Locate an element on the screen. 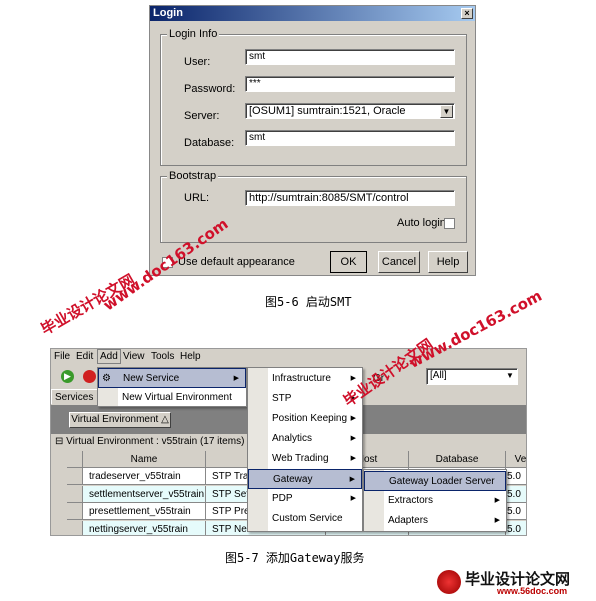 The image size is (596, 601). auto-login-label: Auto login is located at coordinates (421, 223).